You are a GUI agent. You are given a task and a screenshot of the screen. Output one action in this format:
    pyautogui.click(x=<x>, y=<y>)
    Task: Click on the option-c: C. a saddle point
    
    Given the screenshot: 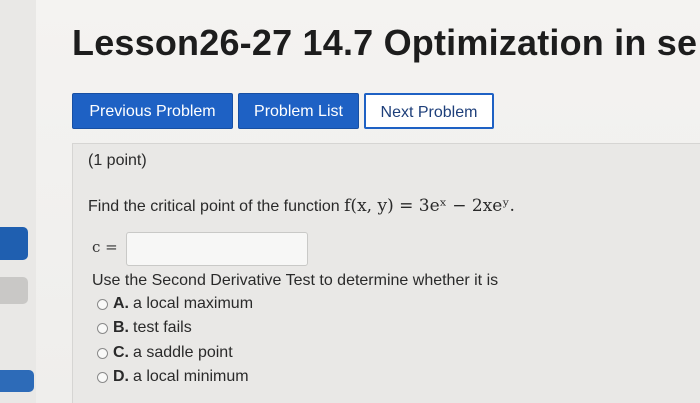 What is the action you would take?
    pyautogui.click(x=165, y=353)
    